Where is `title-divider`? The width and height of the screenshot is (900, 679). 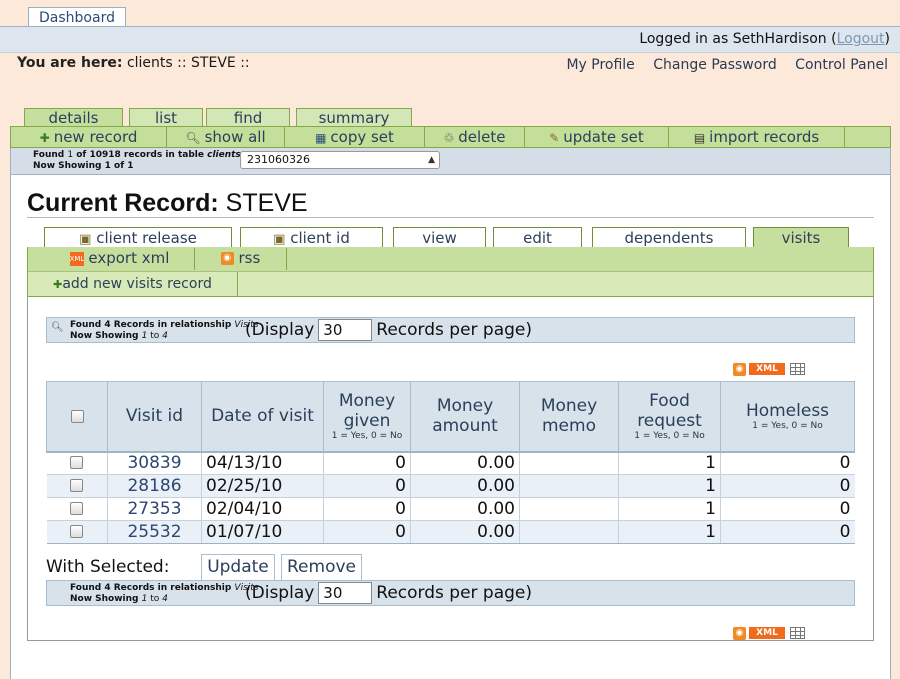
title-divider is located at coordinates (450, 217).